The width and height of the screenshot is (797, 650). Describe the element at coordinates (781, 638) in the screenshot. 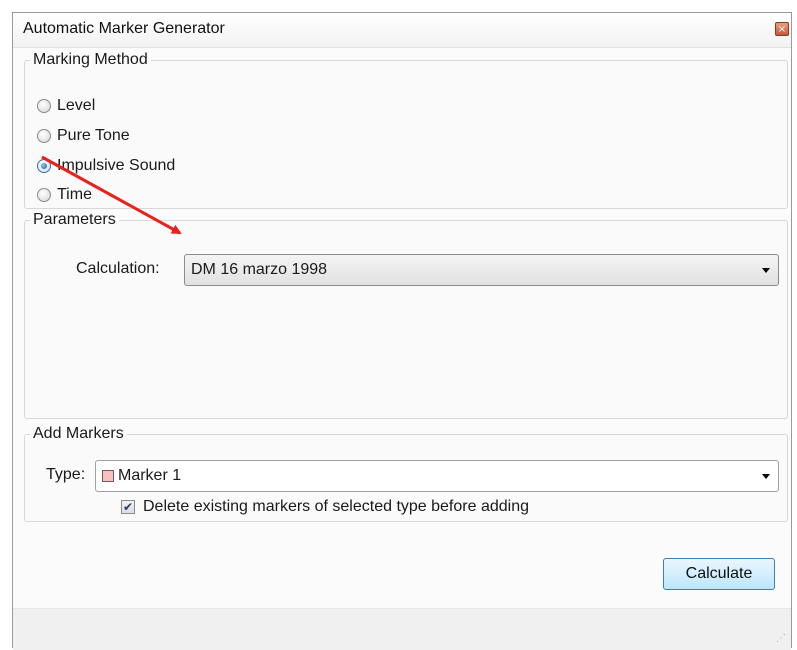

I see `resize-grip-icon: ⋰` at that location.